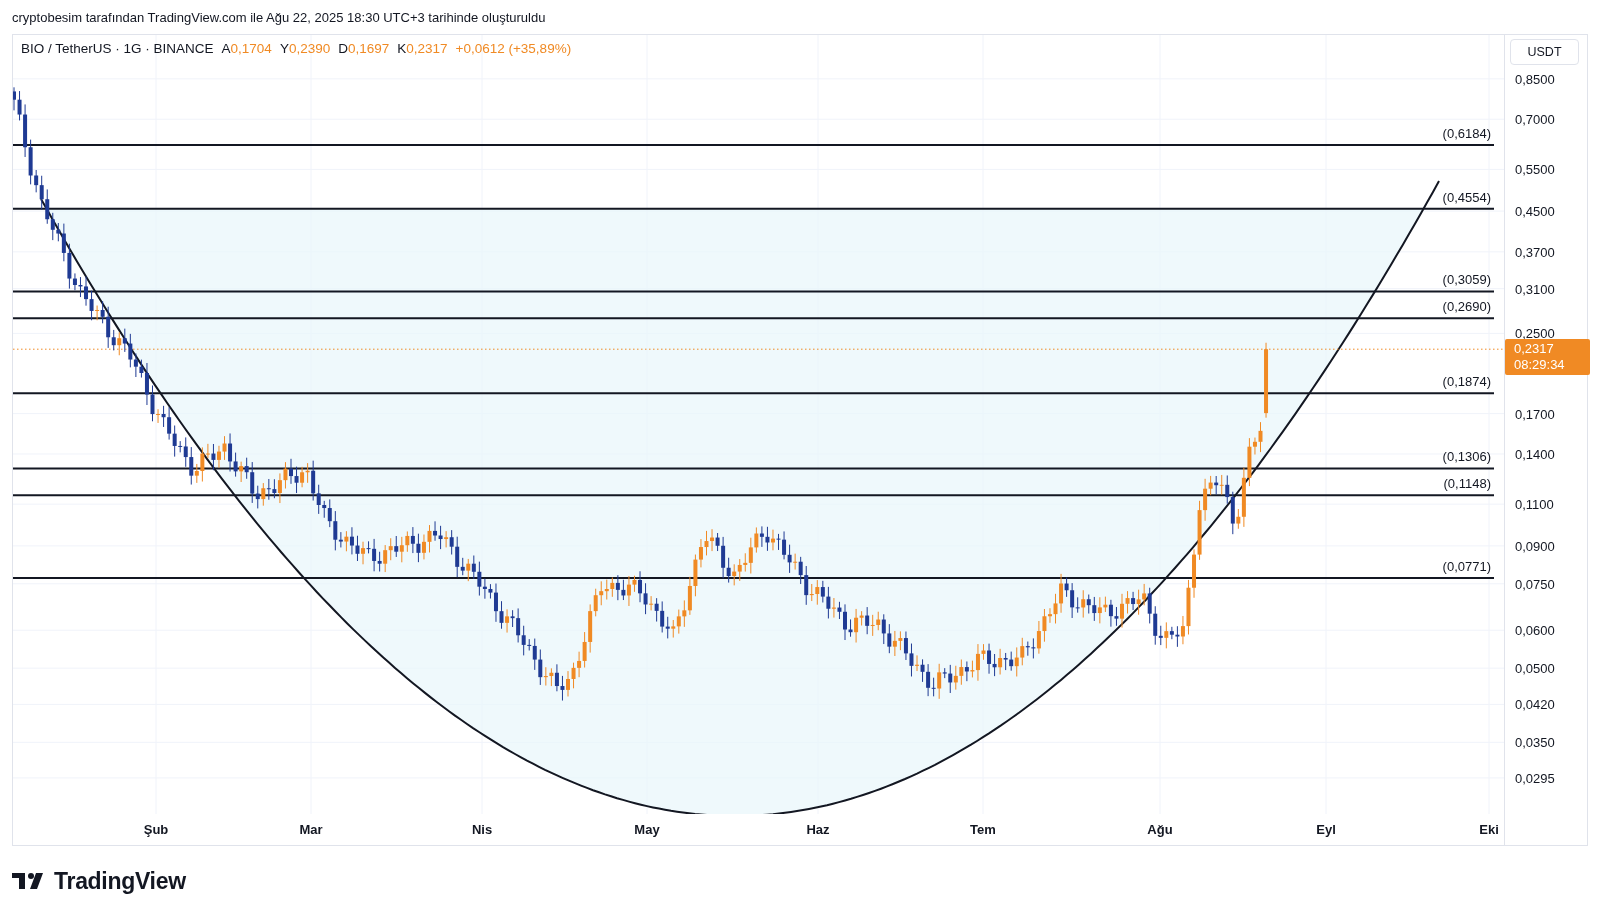  What do you see at coordinates (1535, 546) in the screenshot?
I see `price-axis-label: 0,0900` at bounding box center [1535, 546].